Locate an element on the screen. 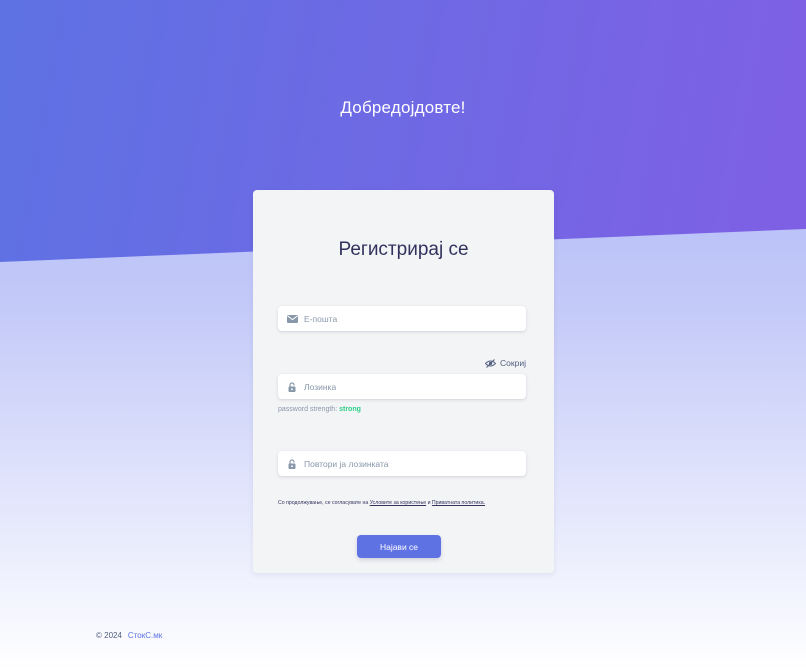  footer-brand-link: СтокС.мк is located at coordinates (145, 635).